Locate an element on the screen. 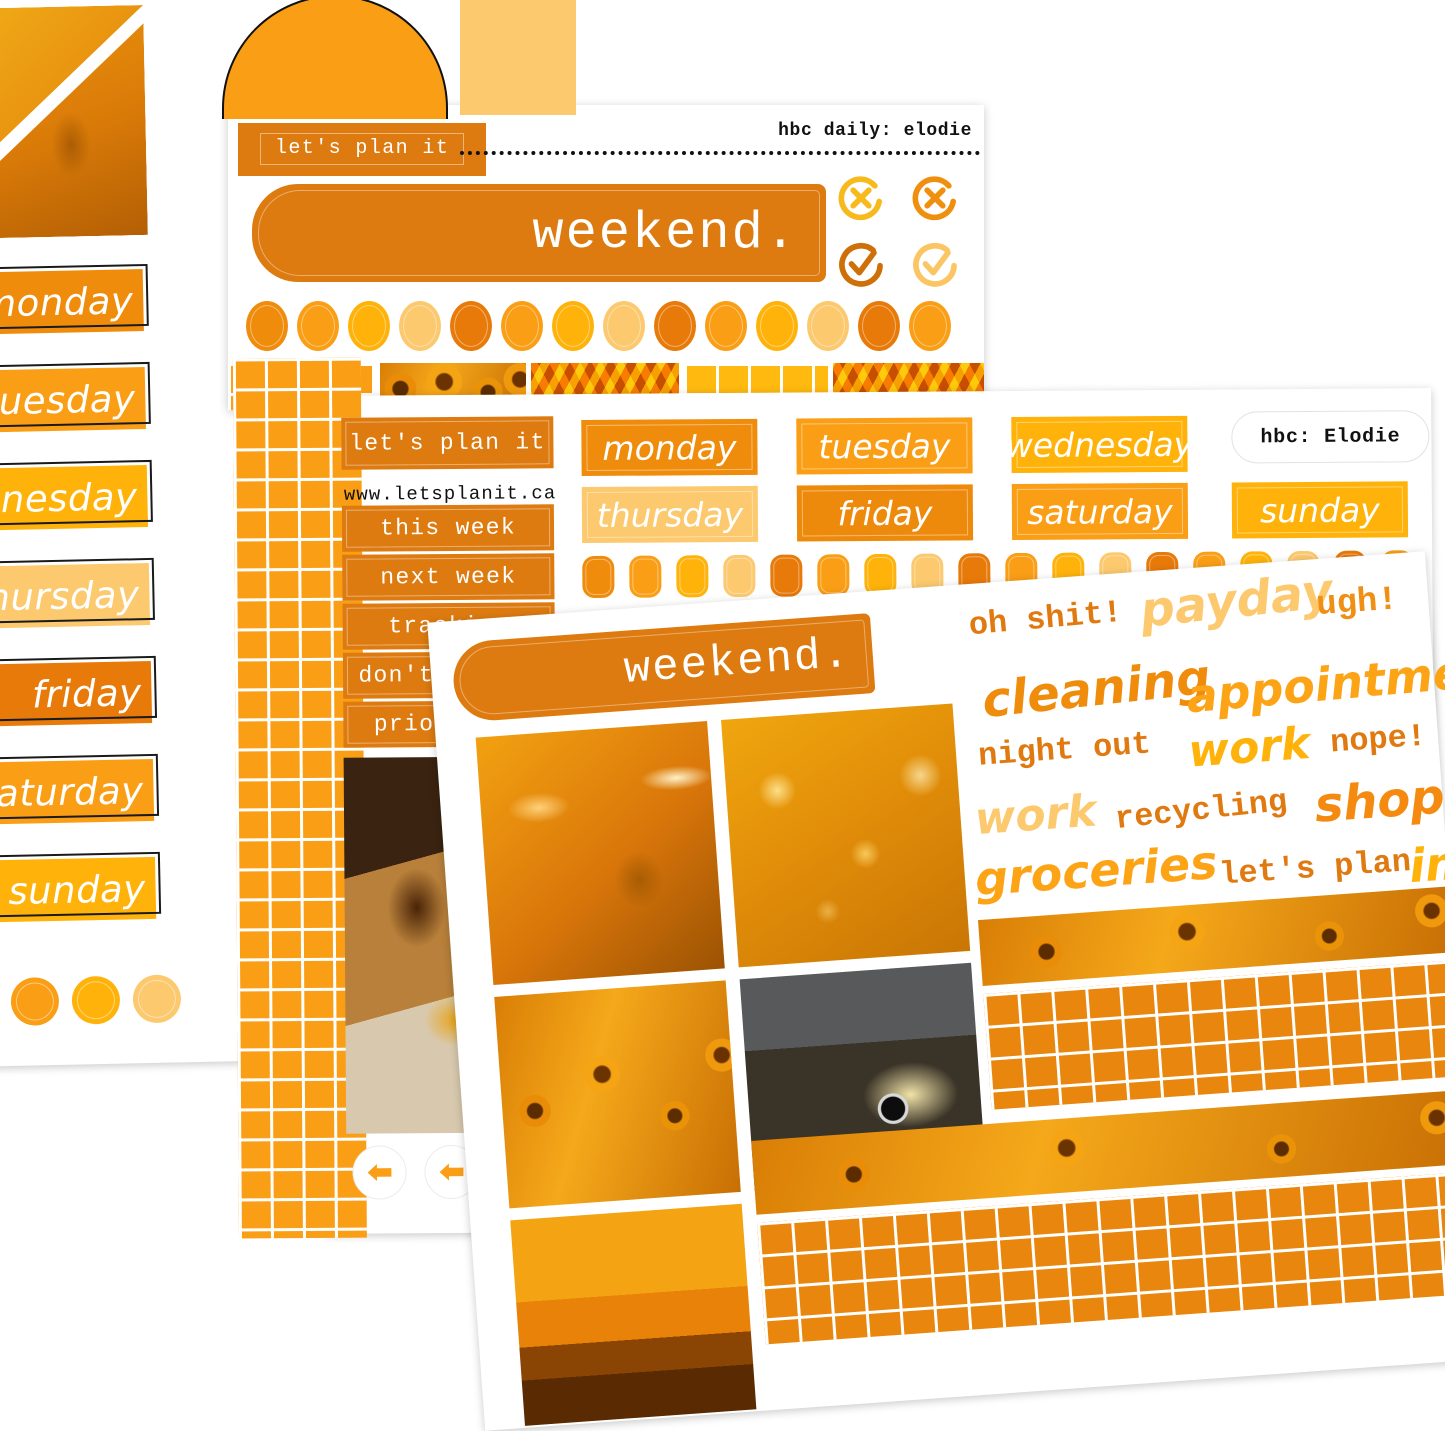 This screenshot has height=1431, width=1445. word-sticker-cleaning: cleaning is located at coordinates (1096, 689).